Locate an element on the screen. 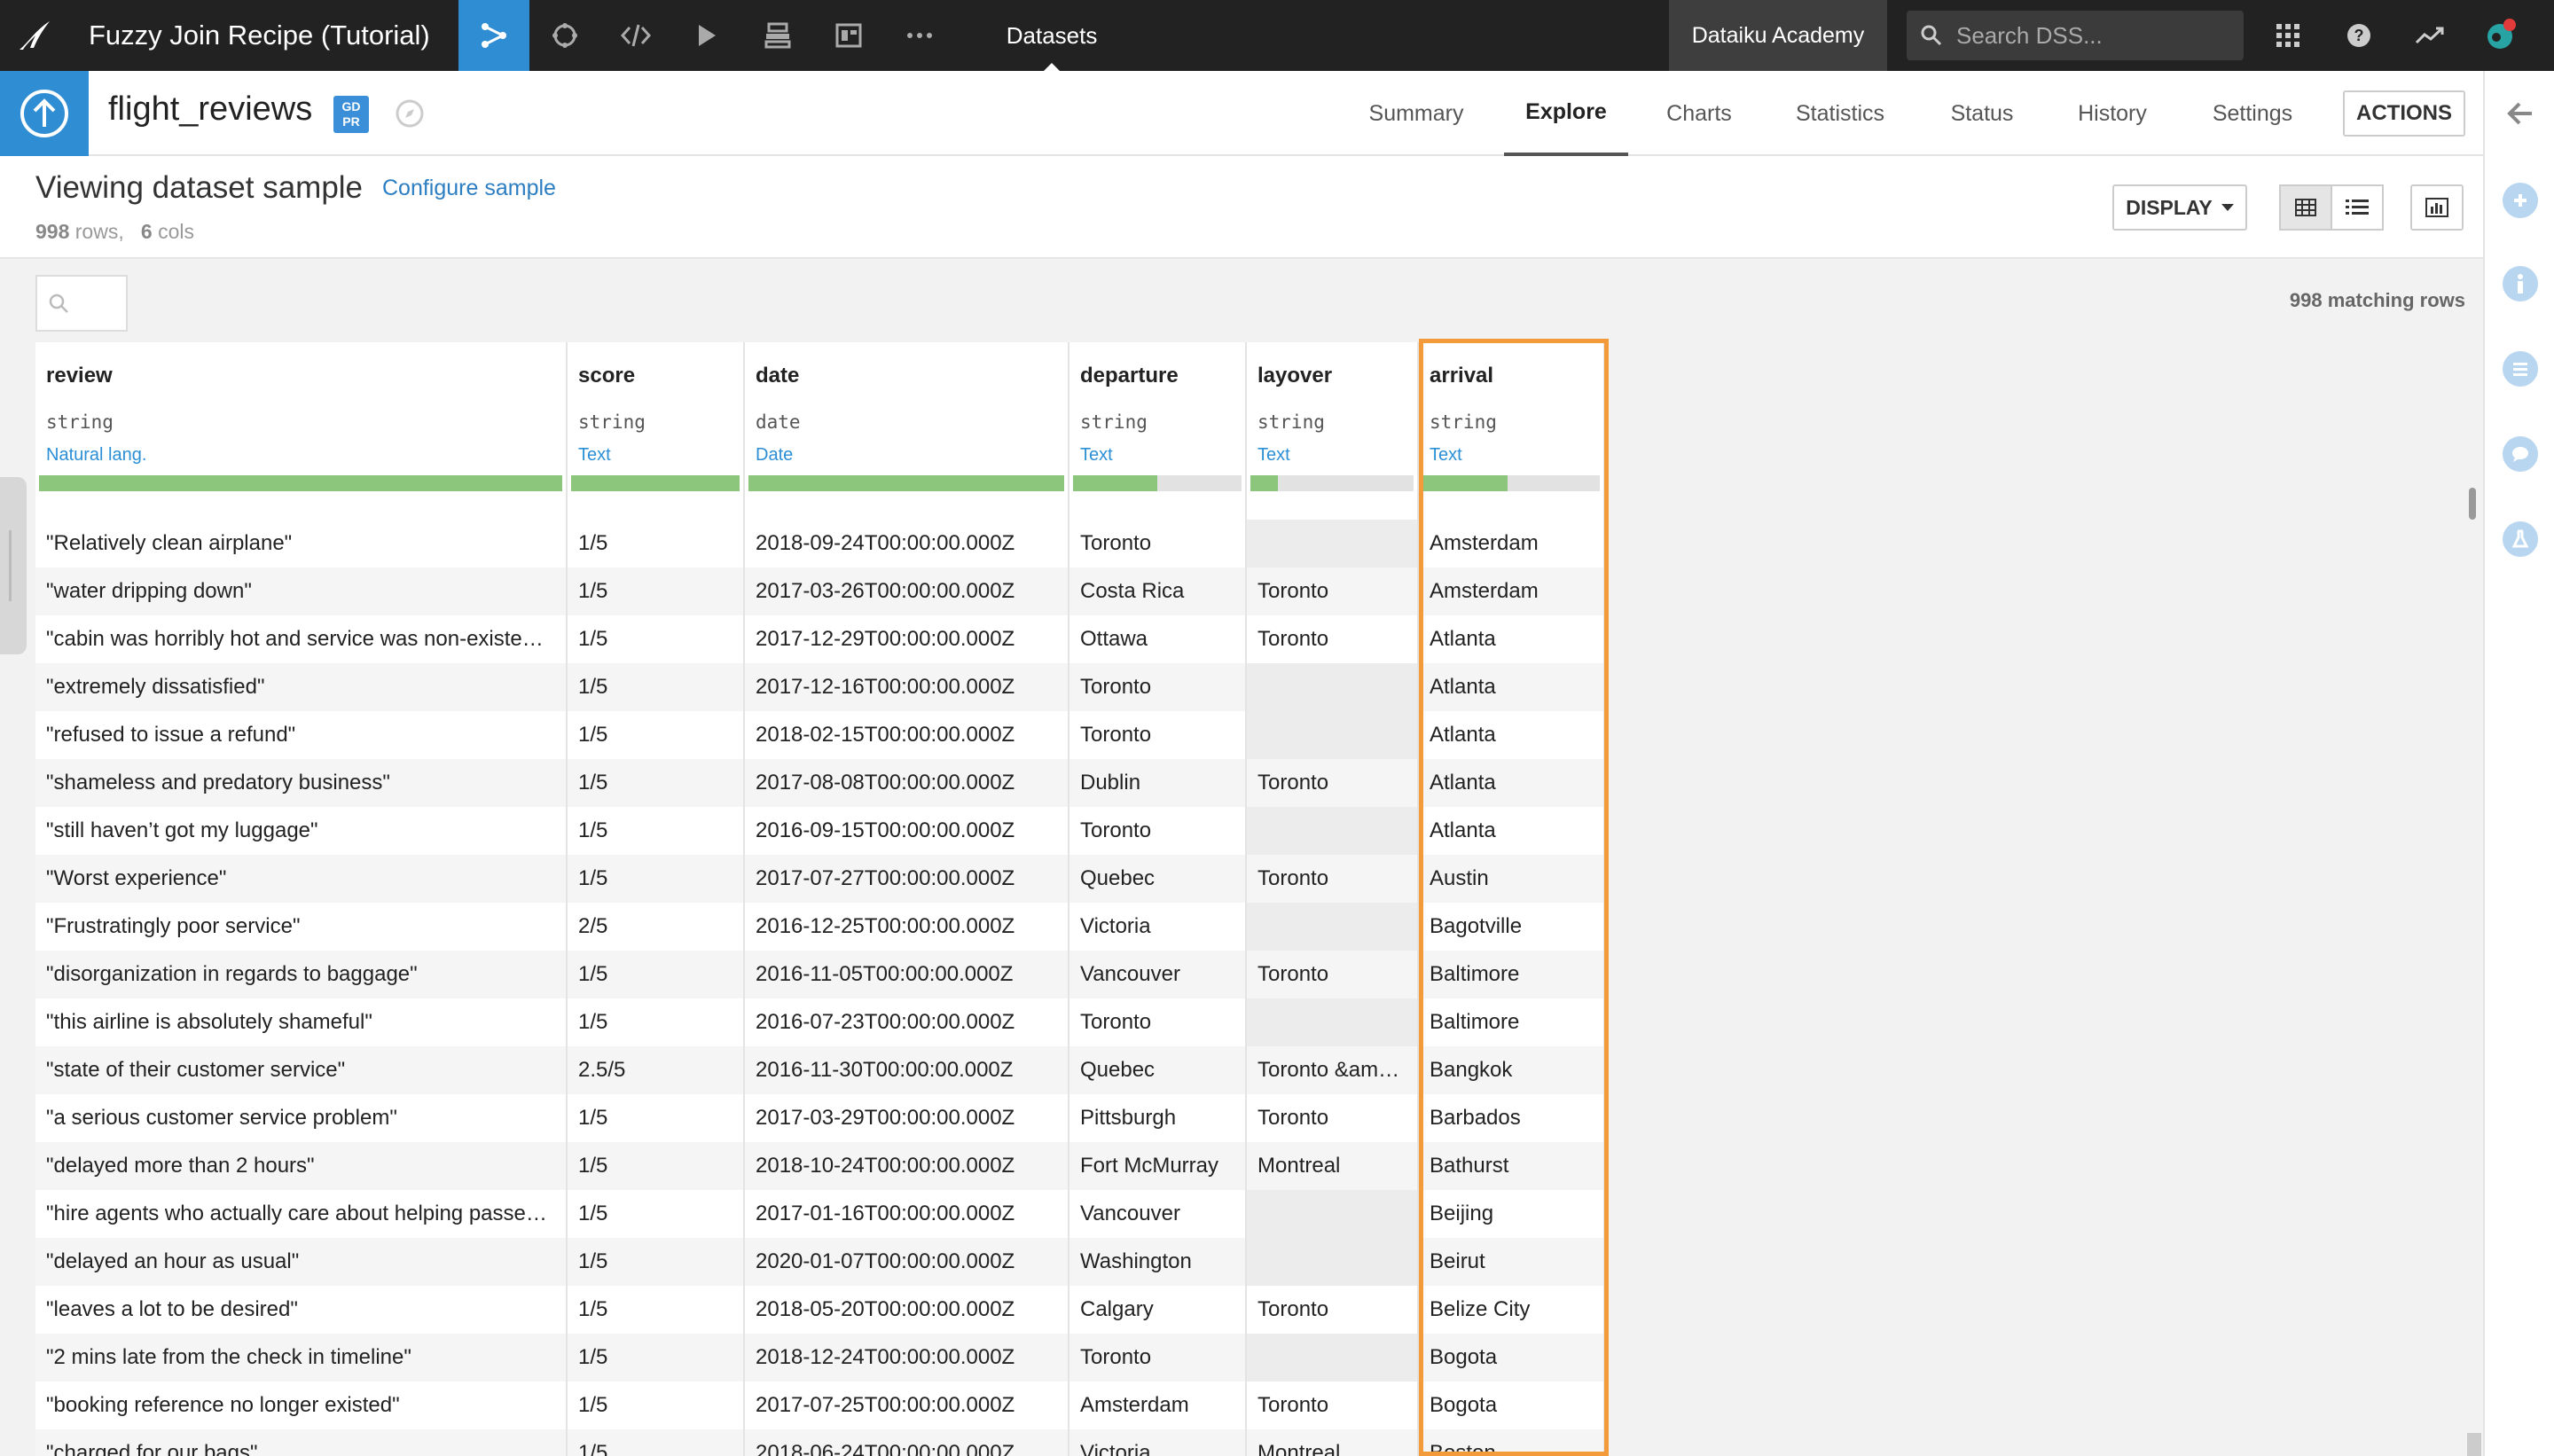 This screenshot has width=2554, height=1456. table-cell: "still haven’t got my luggage" is located at coordinates (300, 831).